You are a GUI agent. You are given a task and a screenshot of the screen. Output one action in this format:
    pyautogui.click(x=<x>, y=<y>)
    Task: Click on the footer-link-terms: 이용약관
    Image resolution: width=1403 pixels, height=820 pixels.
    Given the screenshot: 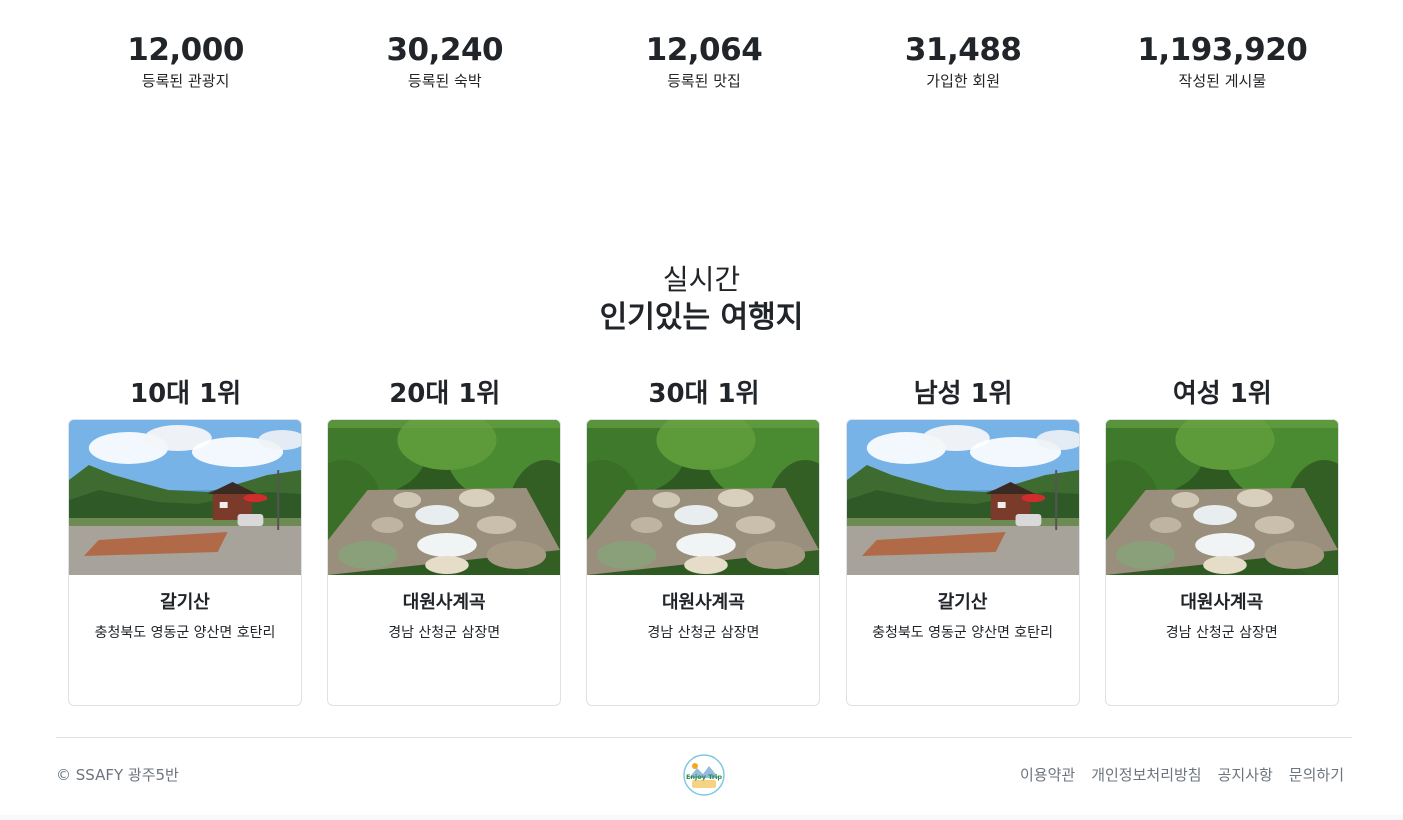 What is the action you would take?
    pyautogui.click(x=1047, y=775)
    